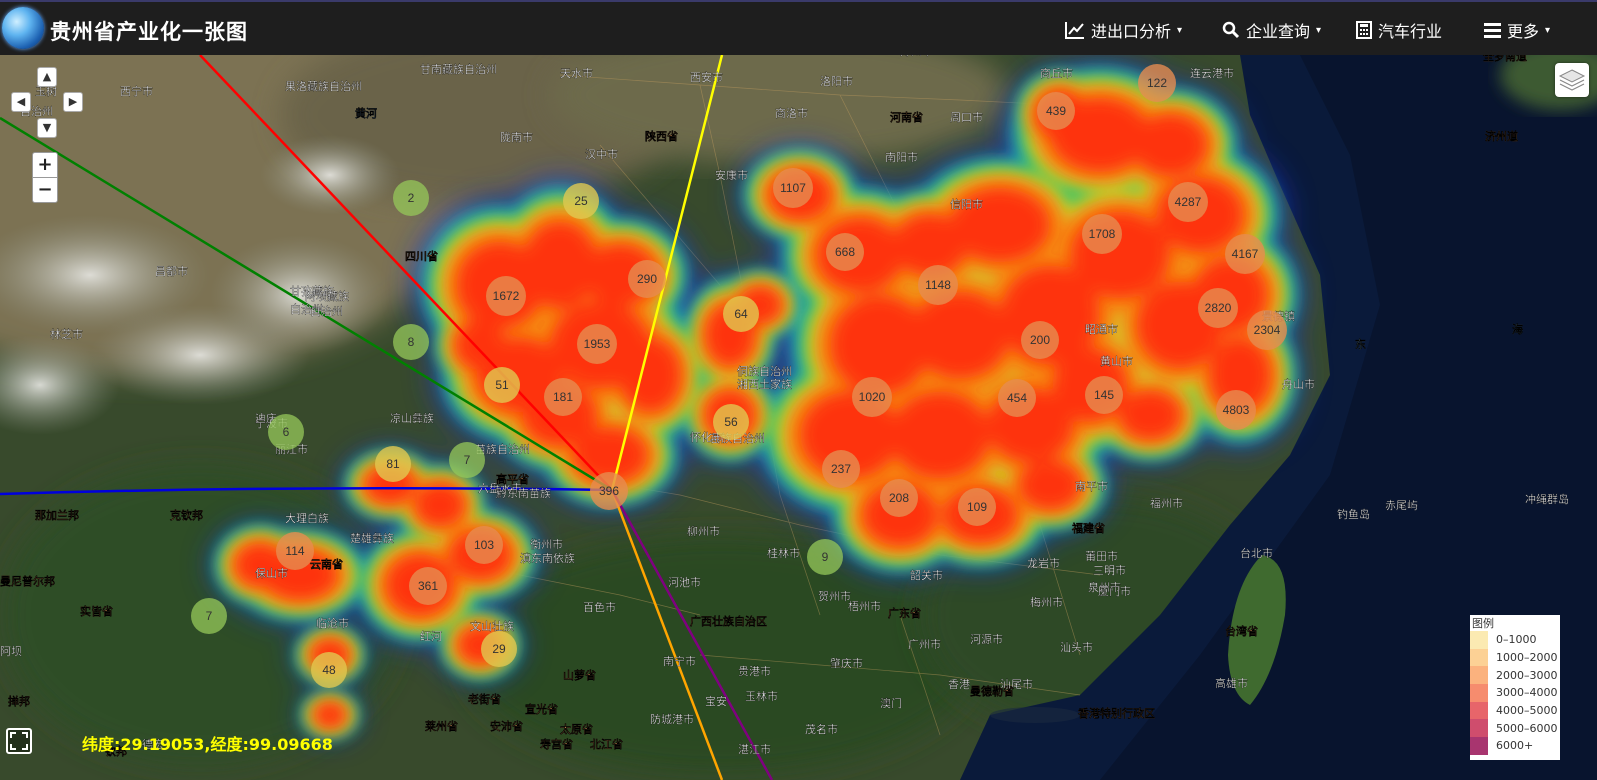 This screenshot has width=1597, height=780. What do you see at coordinates (372, 538) in the screenshot?
I see `place-label: 楚雄彝族` at bounding box center [372, 538].